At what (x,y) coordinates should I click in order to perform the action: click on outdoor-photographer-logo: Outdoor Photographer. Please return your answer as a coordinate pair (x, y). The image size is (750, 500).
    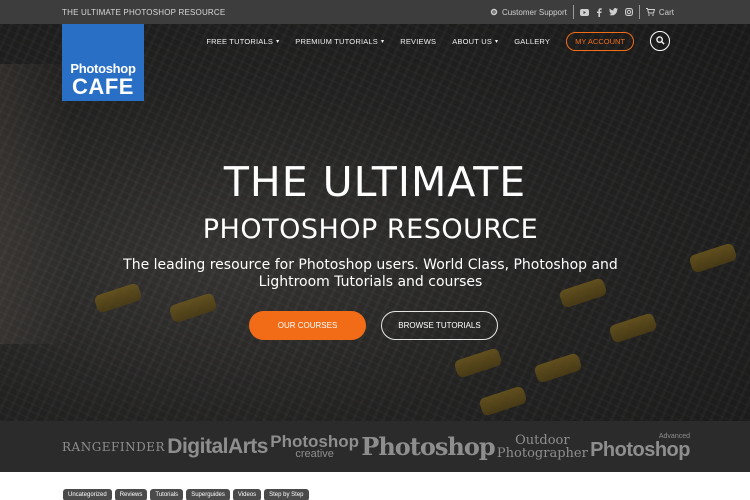
    Looking at the image, I should click on (542, 447).